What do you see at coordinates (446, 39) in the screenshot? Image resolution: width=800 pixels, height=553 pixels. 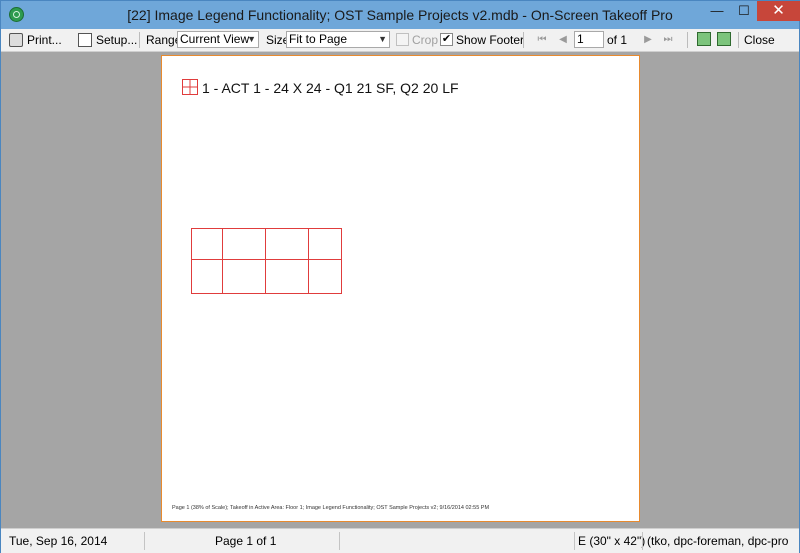 I see `show-footer-checkbox-box: ✔` at bounding box center [446, 39].